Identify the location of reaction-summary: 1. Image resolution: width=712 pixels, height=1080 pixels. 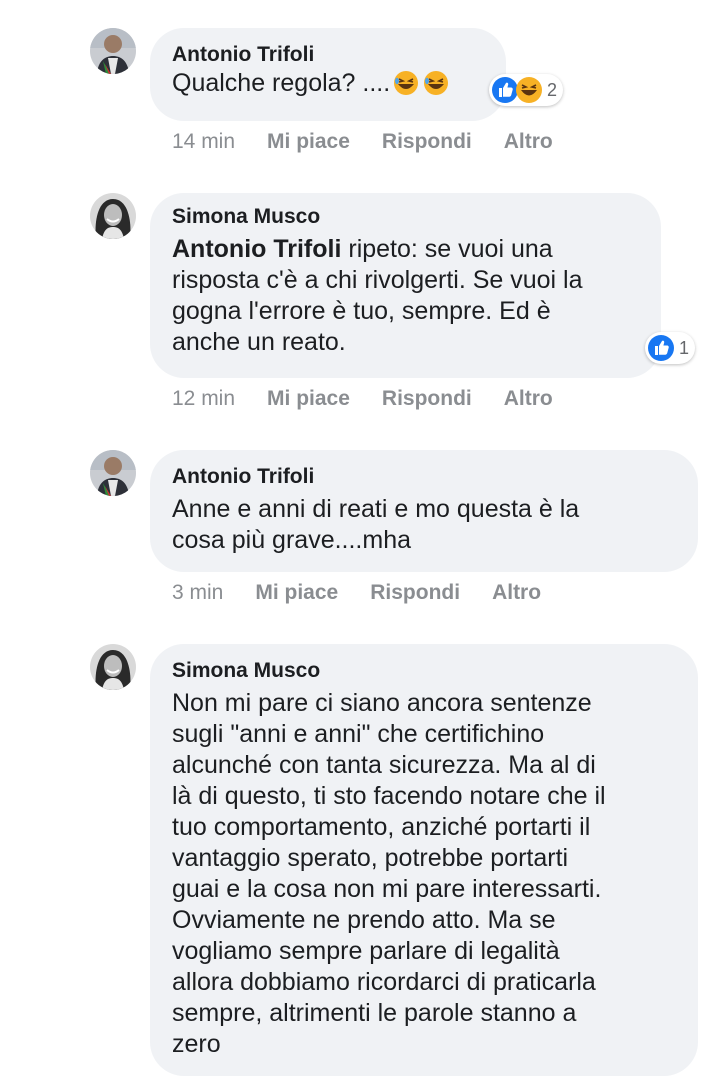
(670, 348).